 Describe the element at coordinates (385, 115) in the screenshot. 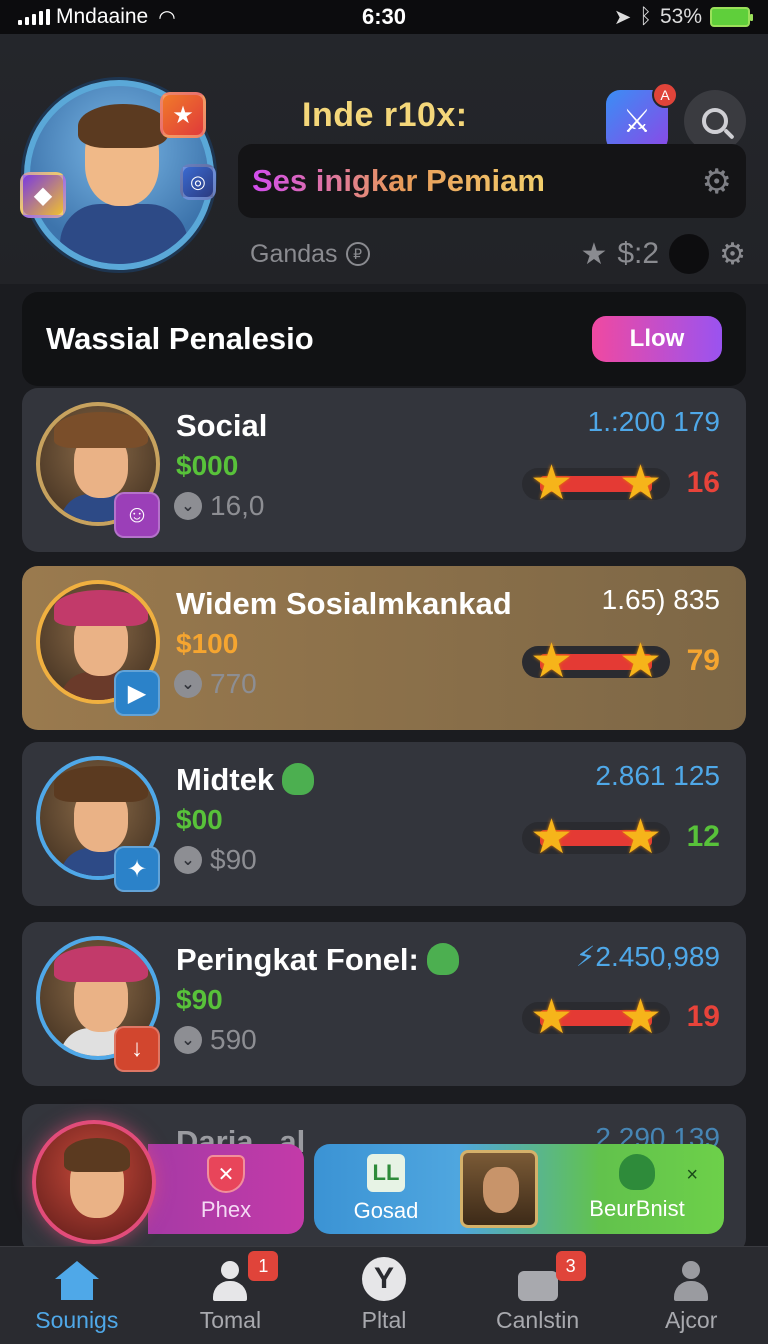

I see `app-title: Inde r10x:` at that location.